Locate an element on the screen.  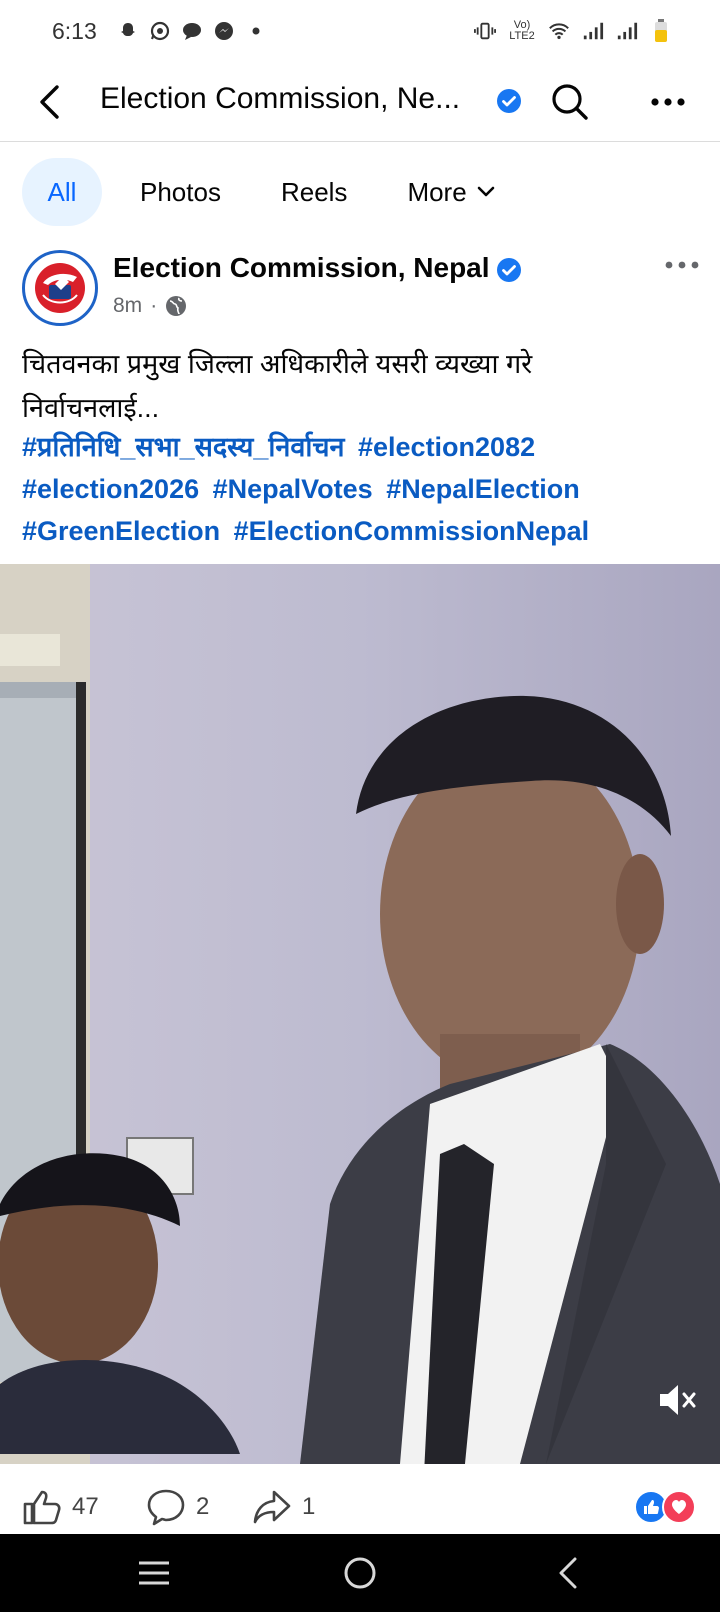
volume-muted-icon is located at coordinates (678, 1400).